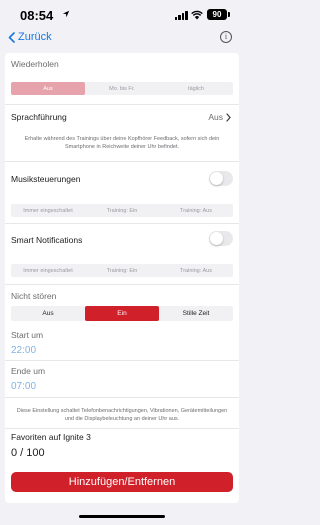  I want to click on music-option-training-on: Training: Ein, so click(122, 210).